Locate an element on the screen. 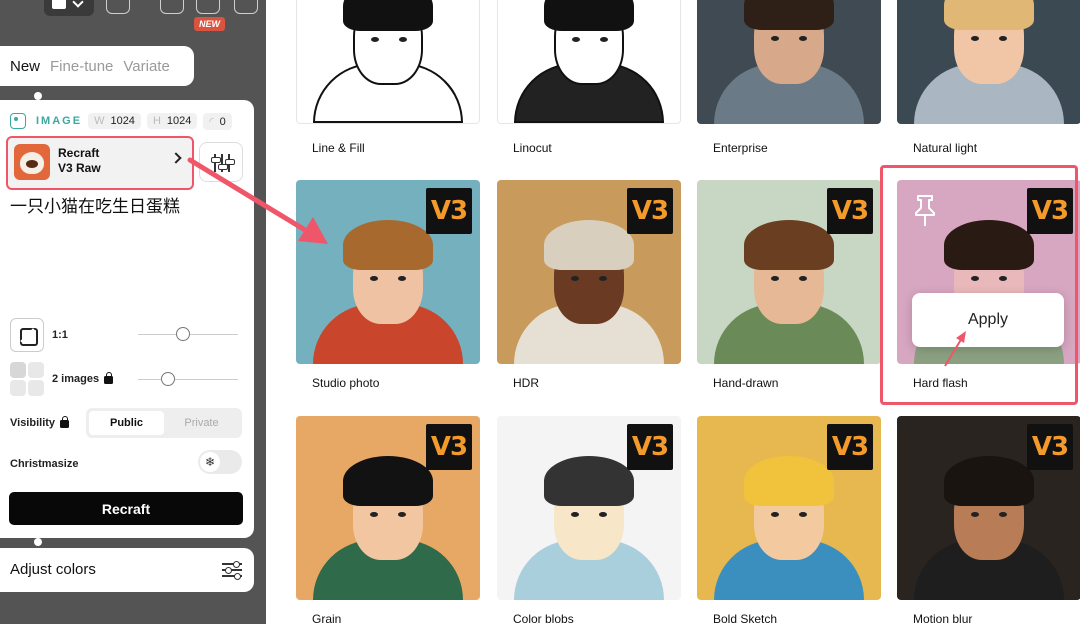  style-card: V3 Color blobs is located at coordinates (589, 520).